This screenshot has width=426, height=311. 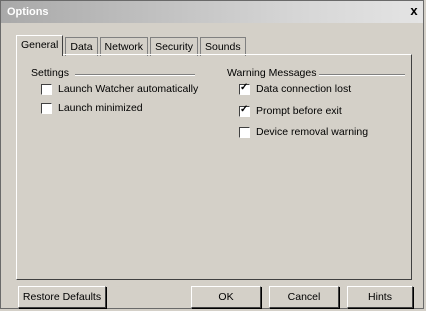 What do you see at coordinates (272, 73) in the screenshot?
I see `warnings-group-title: Warning Messages` at bounding box center [272, 73].